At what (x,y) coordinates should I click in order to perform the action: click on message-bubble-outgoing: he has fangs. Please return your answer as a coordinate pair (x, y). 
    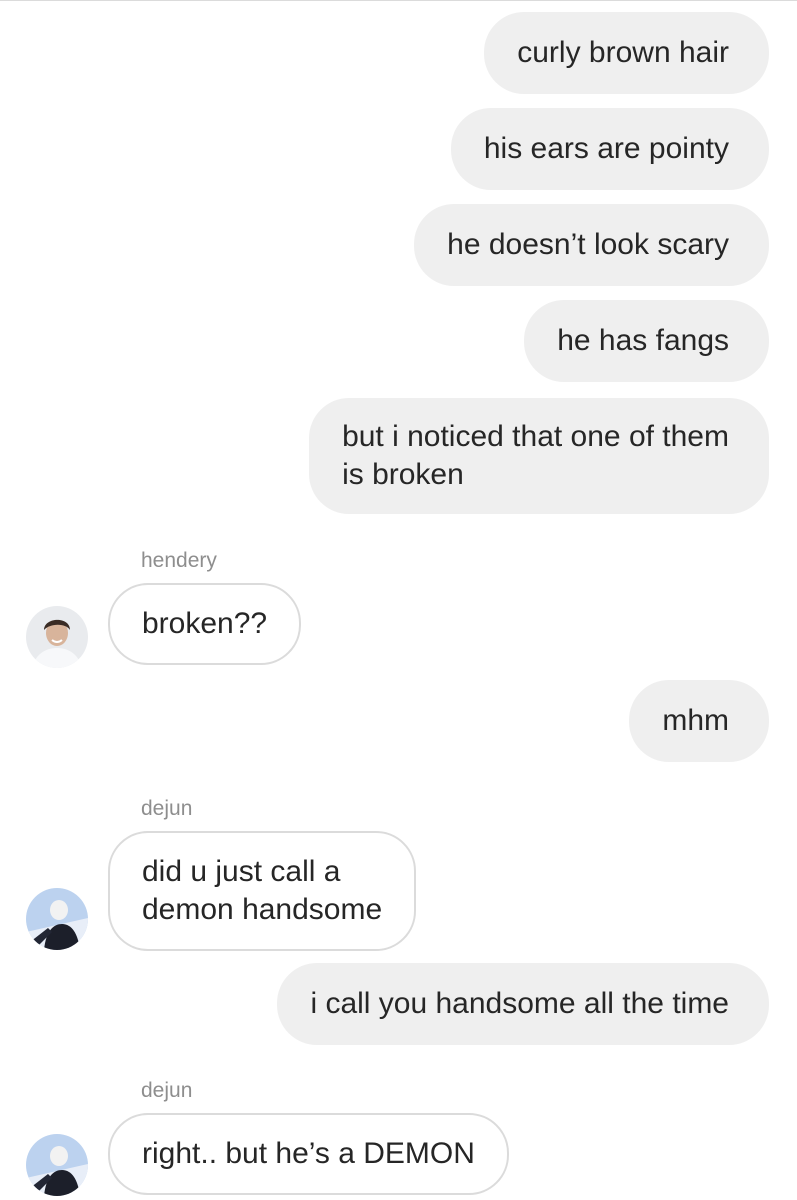
    Looking at the image, I should click on (646, 341).